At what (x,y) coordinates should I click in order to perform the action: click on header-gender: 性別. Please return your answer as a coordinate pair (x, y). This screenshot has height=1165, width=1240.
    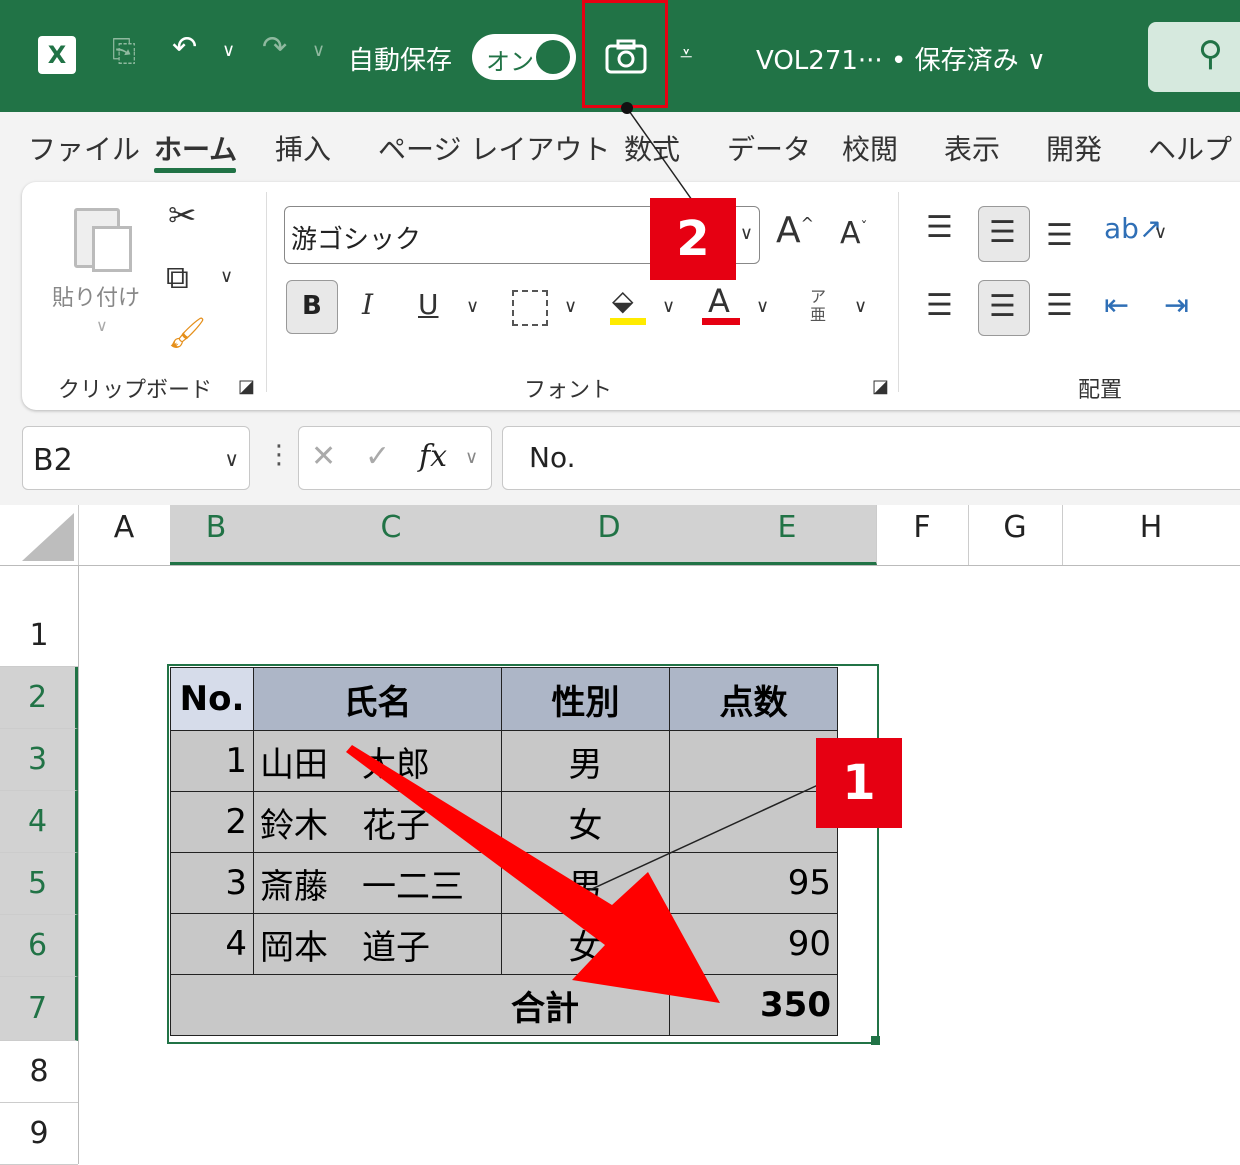
    Looking at the image, I should click on (585, 699).